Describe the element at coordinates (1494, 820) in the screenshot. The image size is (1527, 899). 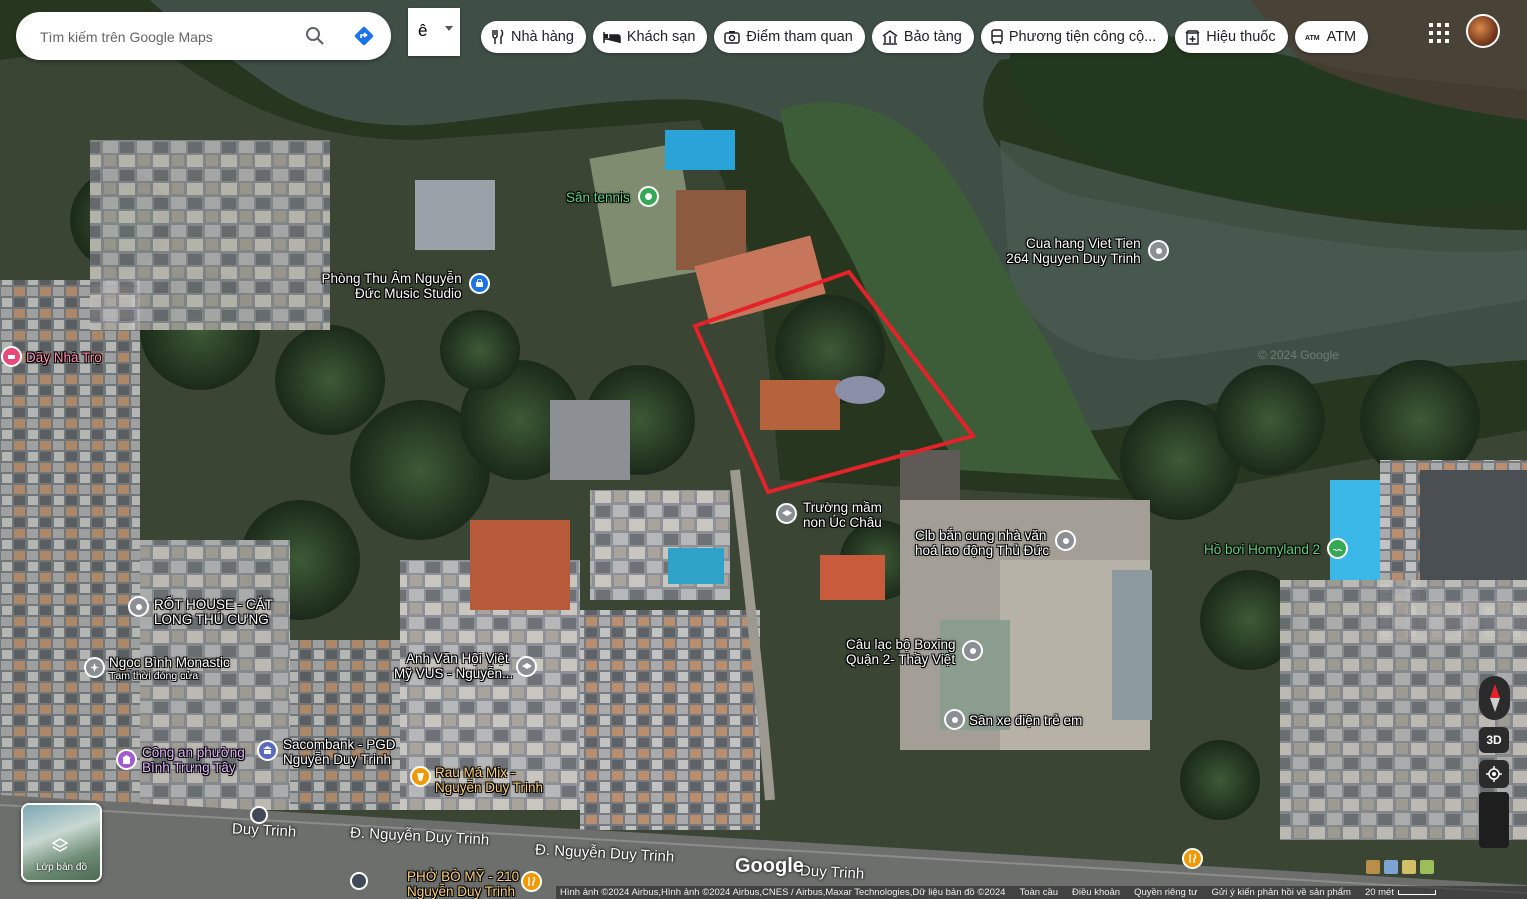
I see `zoom-controls` at that location.